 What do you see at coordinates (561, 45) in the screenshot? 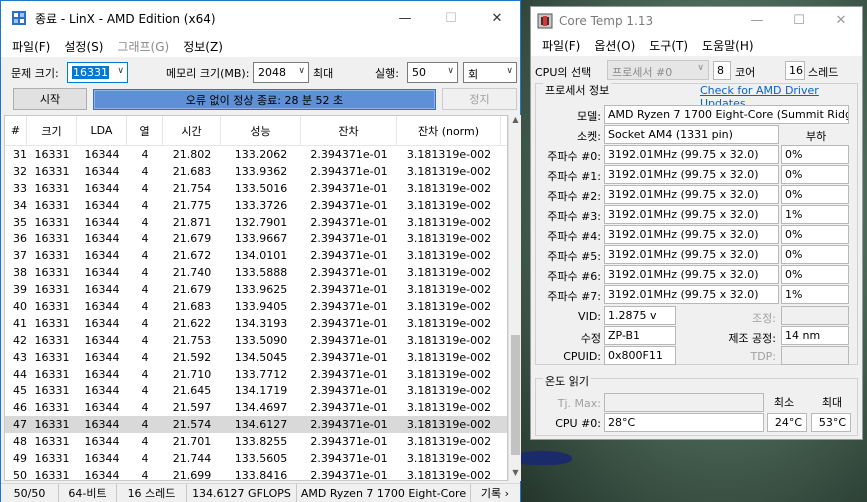
I see `ct-menu-file: 파일(F)` at bounding box center [561, 45].